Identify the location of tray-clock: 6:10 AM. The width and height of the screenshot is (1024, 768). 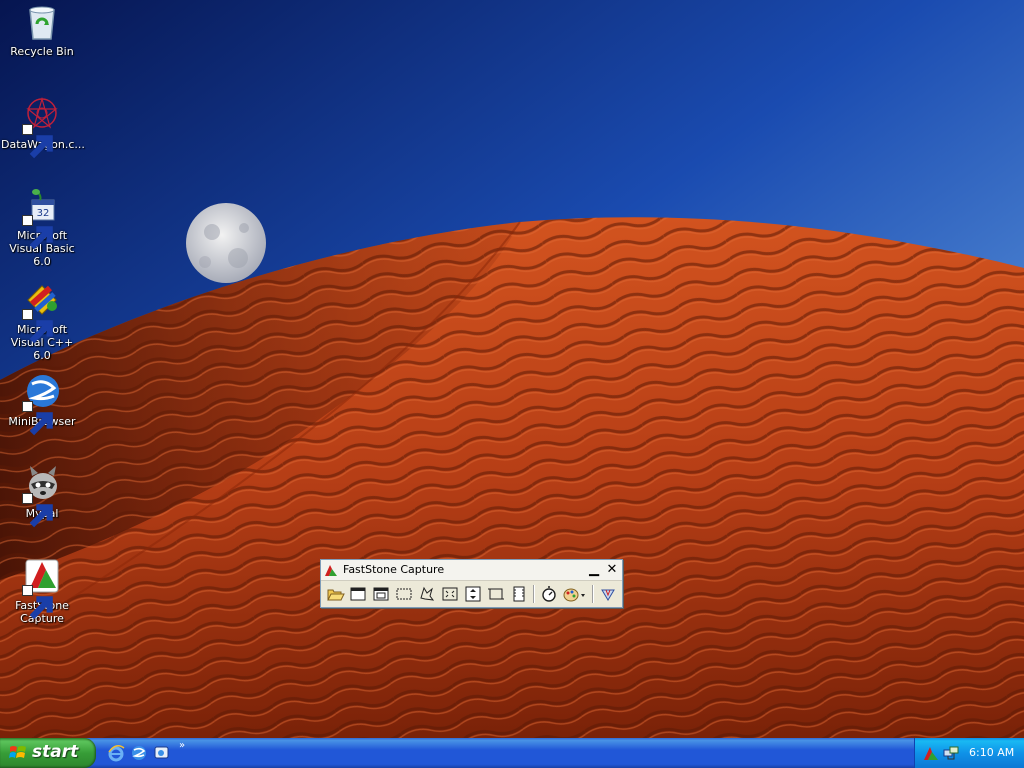
(991, 752).